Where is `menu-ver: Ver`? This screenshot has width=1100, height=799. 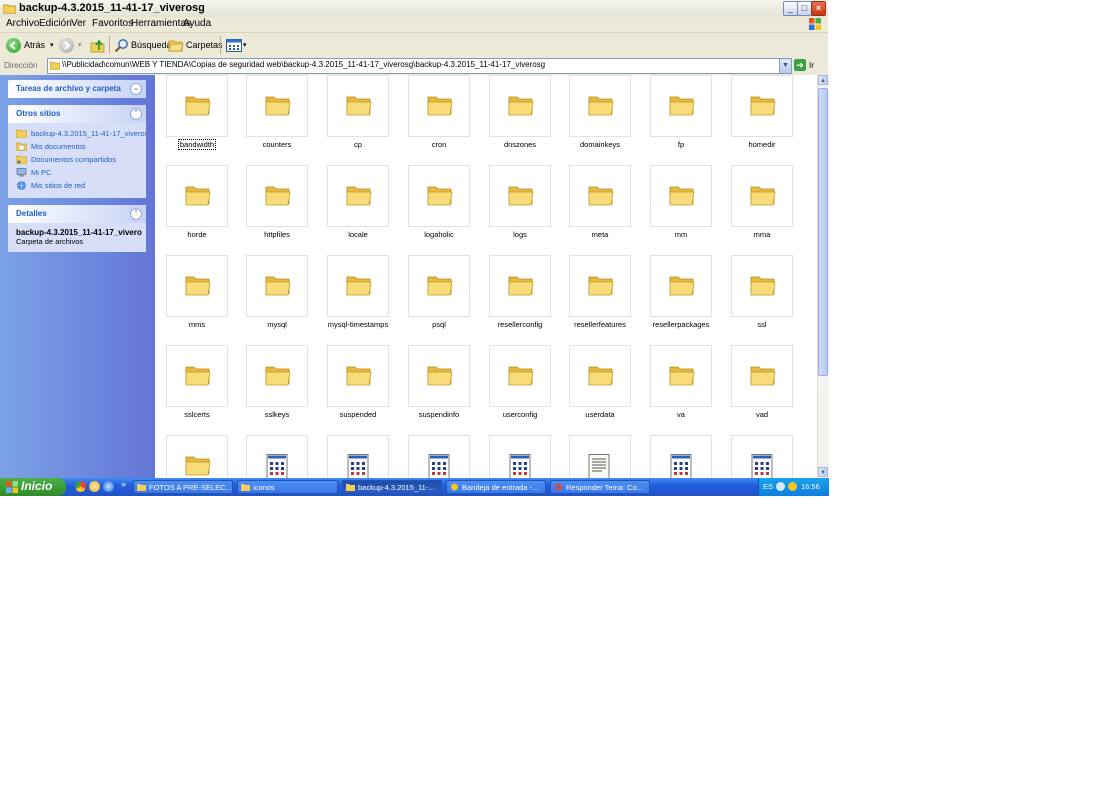
menu-ver: Ver is located at coordinates (78, 23).